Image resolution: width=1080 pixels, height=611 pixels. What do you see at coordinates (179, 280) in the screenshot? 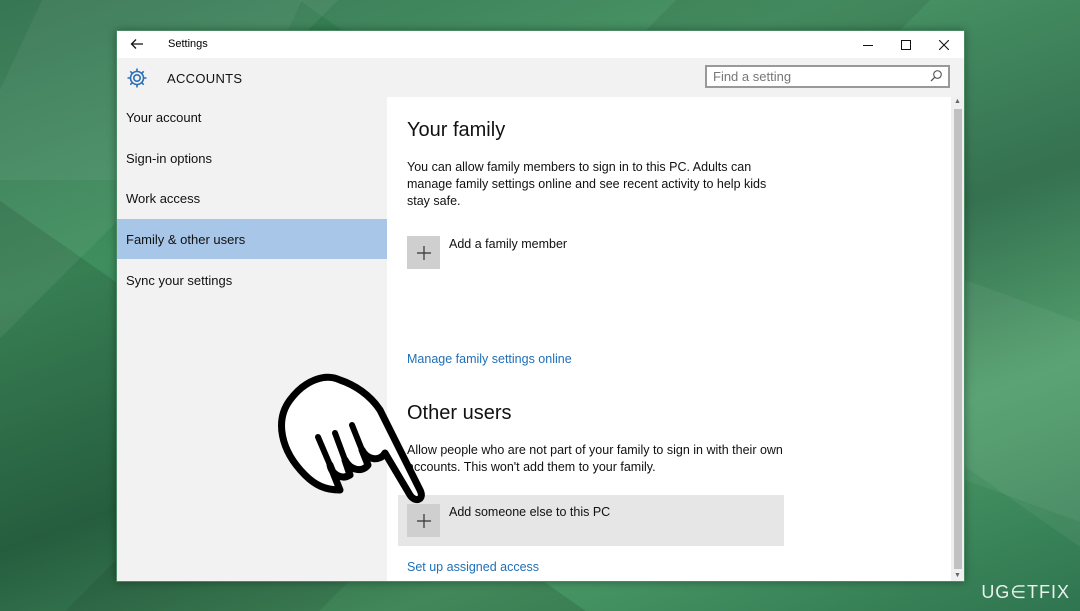
I see `sidebar-item-label: Sync your settings` at bounding box center [179, 280].